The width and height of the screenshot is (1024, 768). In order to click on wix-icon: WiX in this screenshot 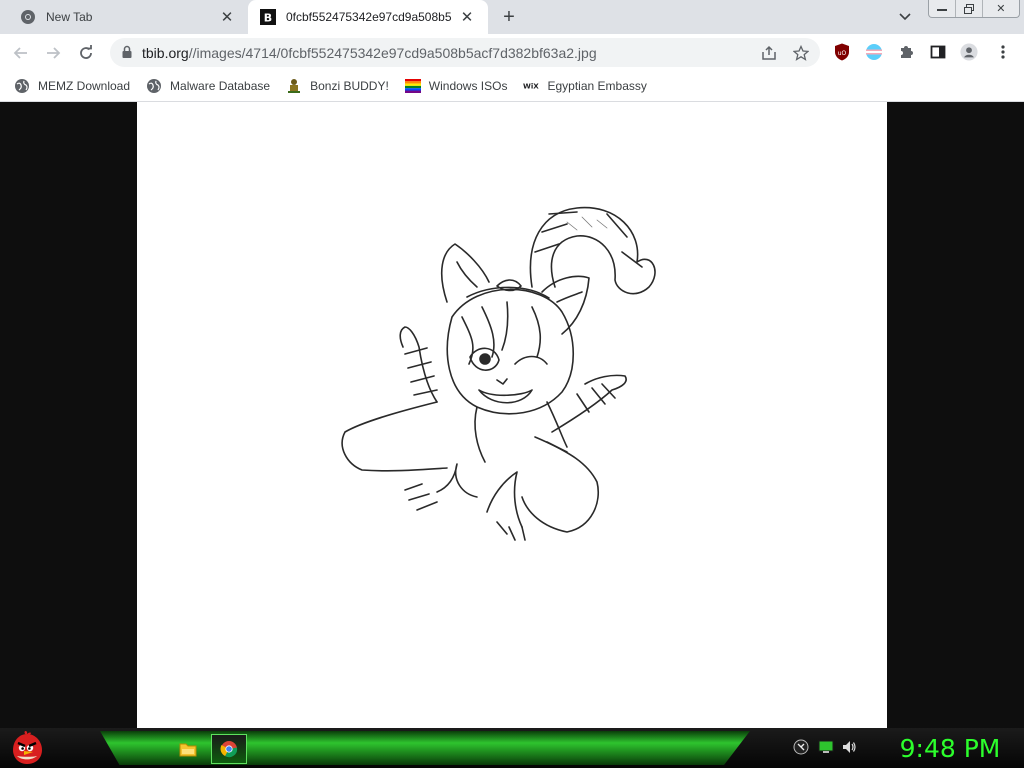, I will do `click(531, 86)`.